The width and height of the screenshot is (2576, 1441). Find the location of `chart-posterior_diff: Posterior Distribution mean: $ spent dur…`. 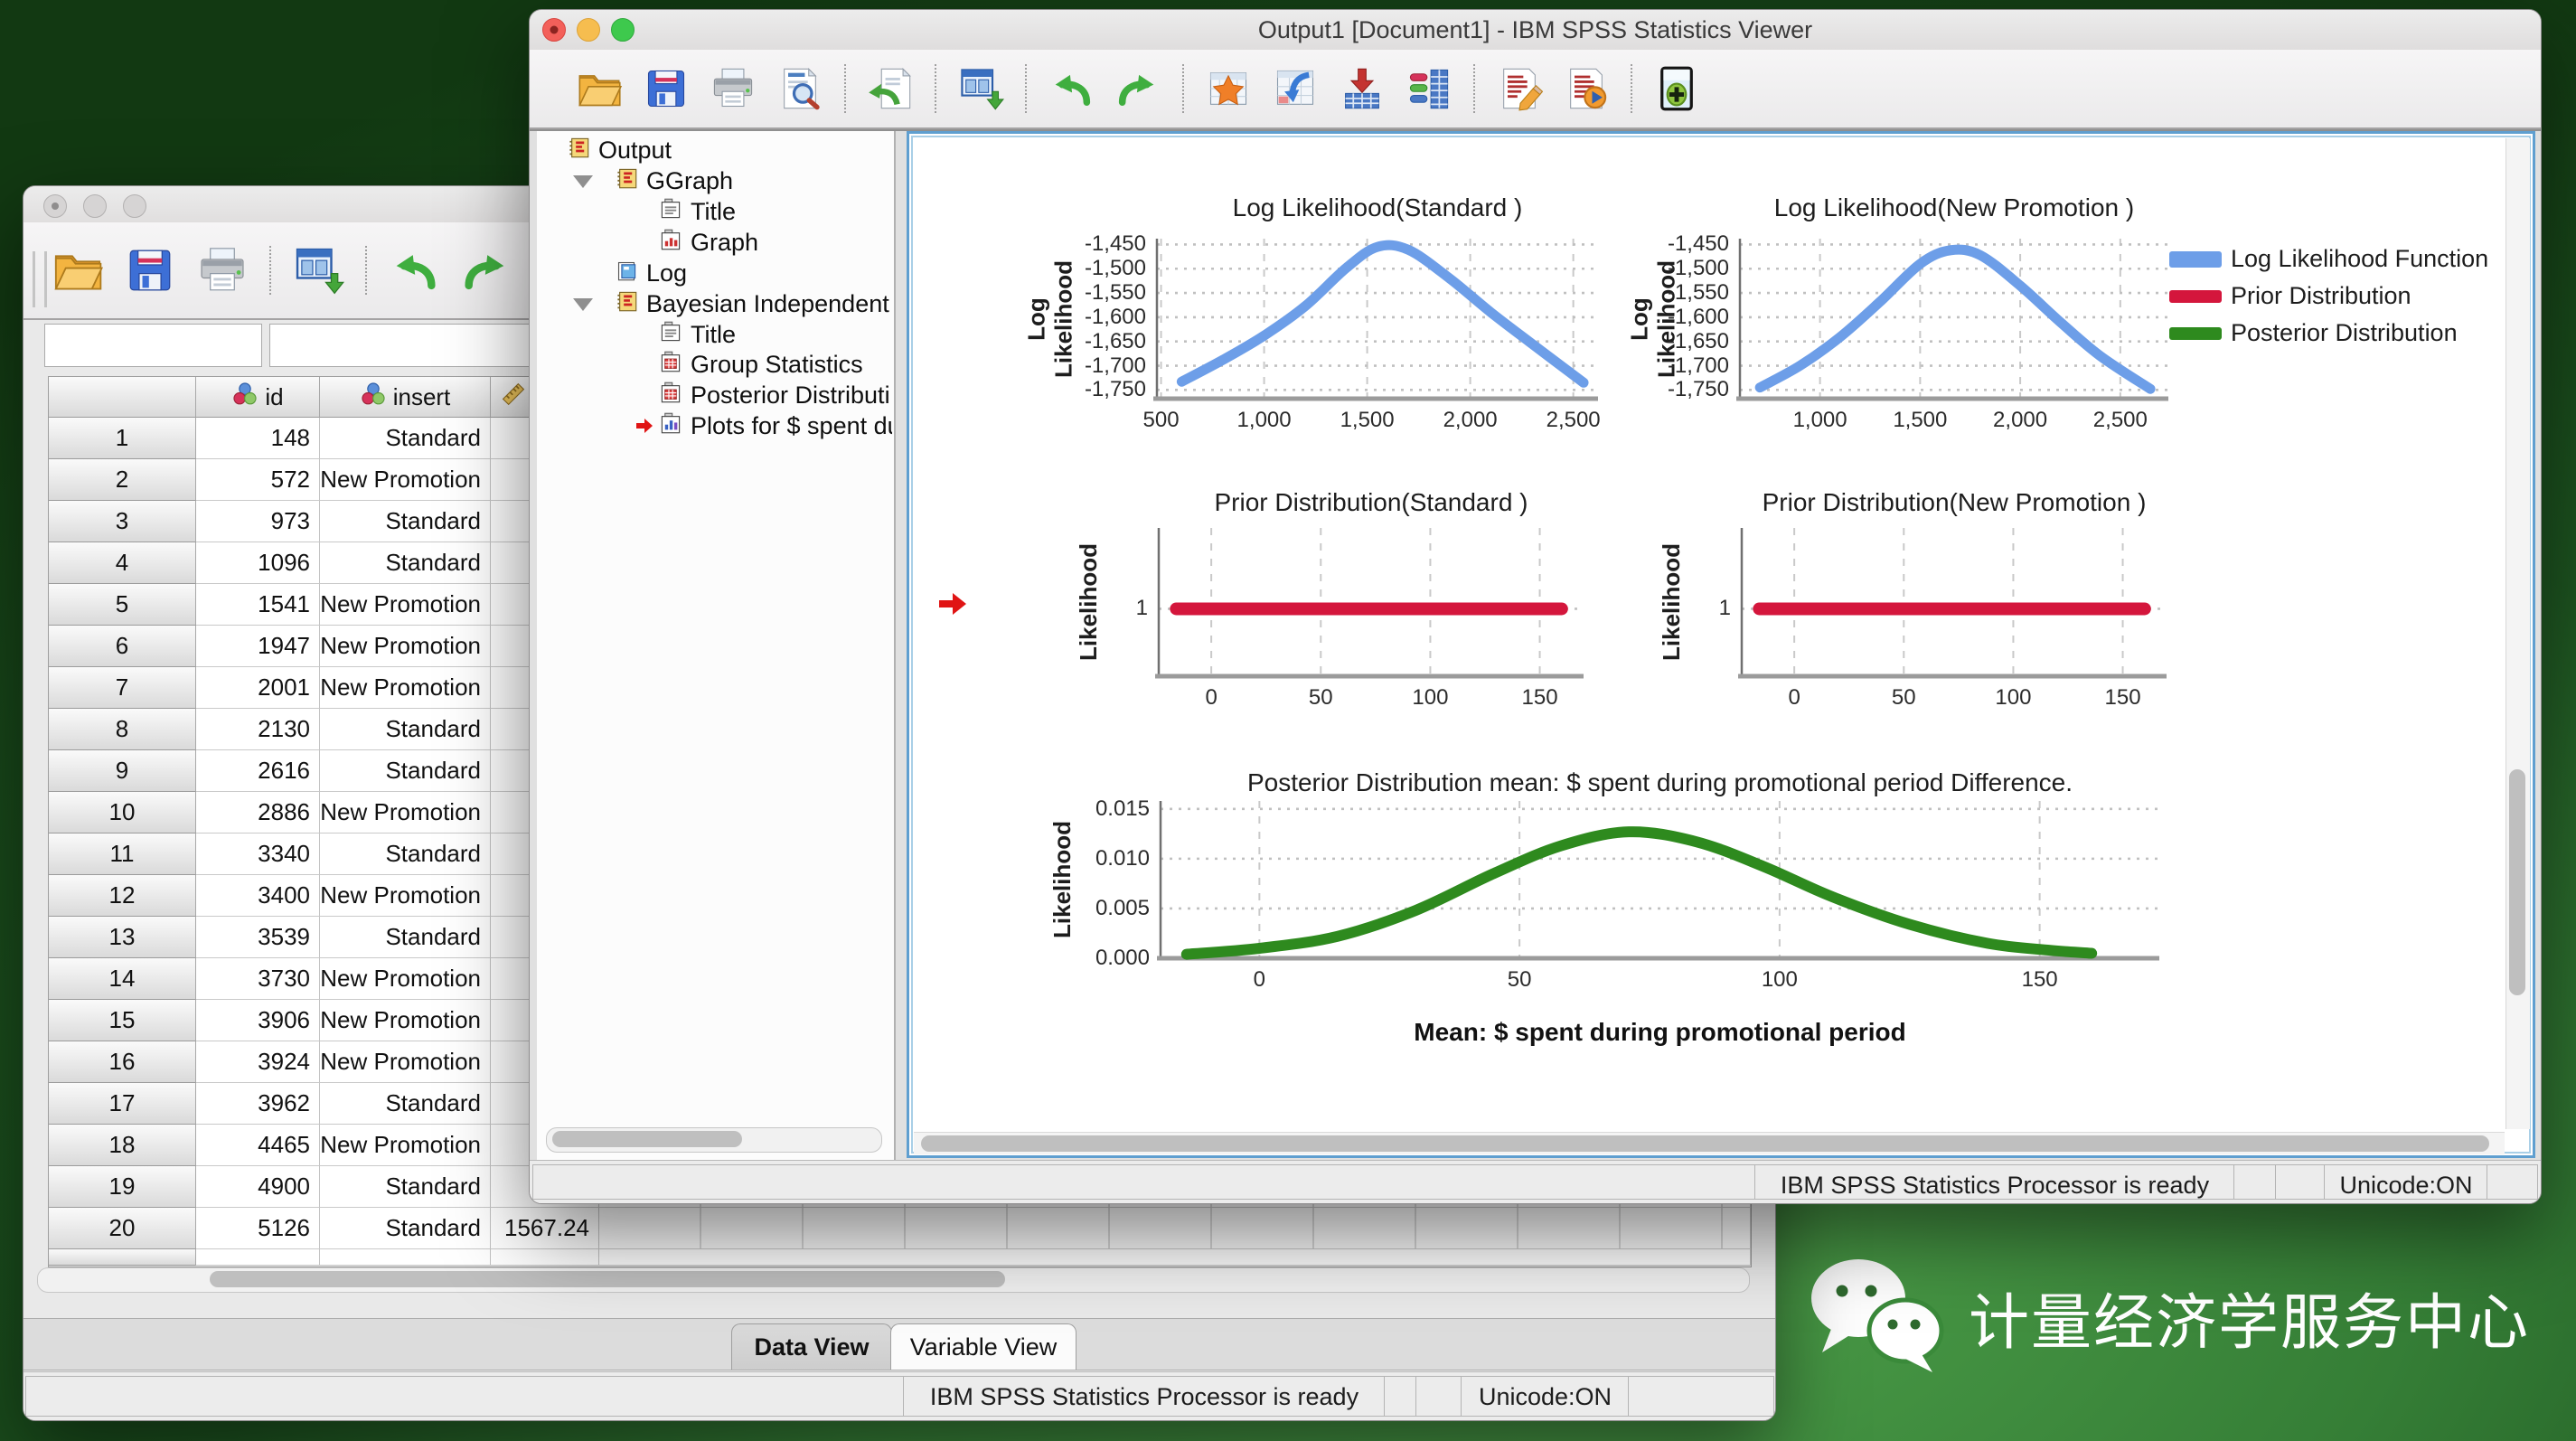

chart-posterior_diff: Posterior Distribution mean: $ spent dur… is located at coordinates (1613, 905).